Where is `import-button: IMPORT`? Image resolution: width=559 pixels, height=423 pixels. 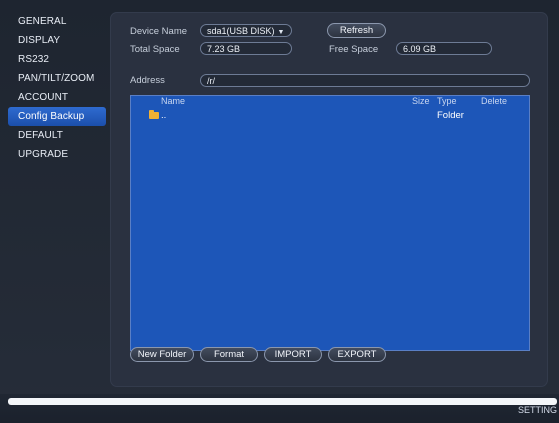
import-button: IMPORT is located at coordinates (293, 354).